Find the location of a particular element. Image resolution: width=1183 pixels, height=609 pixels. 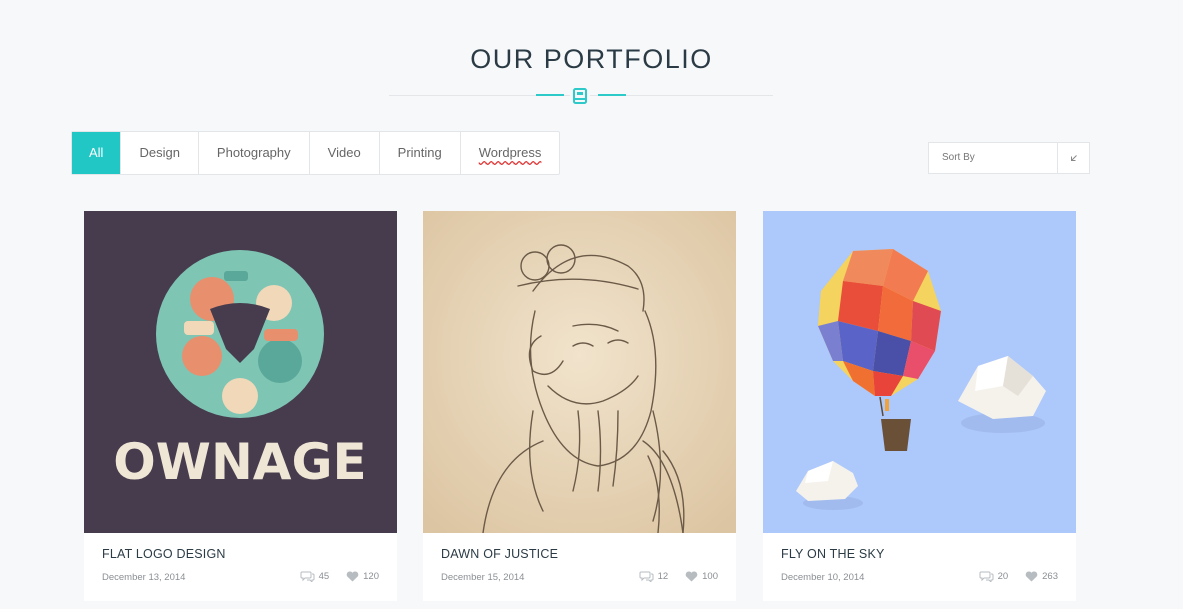

filter-wordpress: Wordpress is located at coordinates (510, 153).